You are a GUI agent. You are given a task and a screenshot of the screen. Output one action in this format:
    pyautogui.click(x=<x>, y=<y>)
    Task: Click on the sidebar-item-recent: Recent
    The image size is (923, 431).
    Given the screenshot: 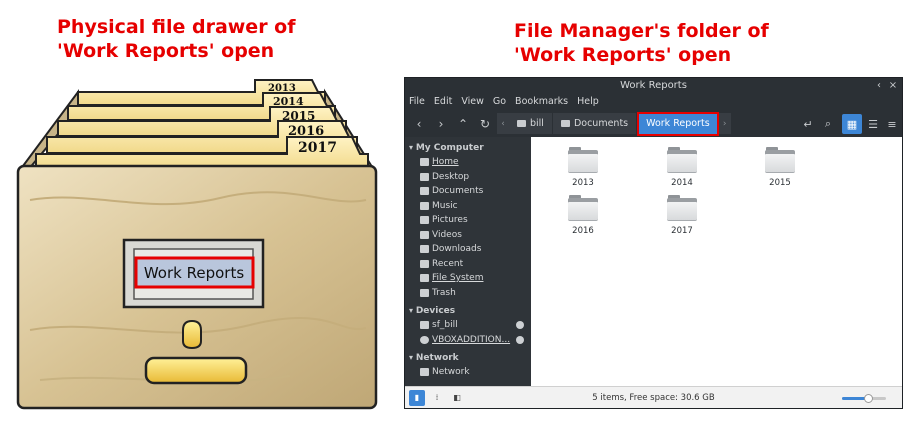 What is the action you would take?
    pyautogui.click(x=468, y=264)
    